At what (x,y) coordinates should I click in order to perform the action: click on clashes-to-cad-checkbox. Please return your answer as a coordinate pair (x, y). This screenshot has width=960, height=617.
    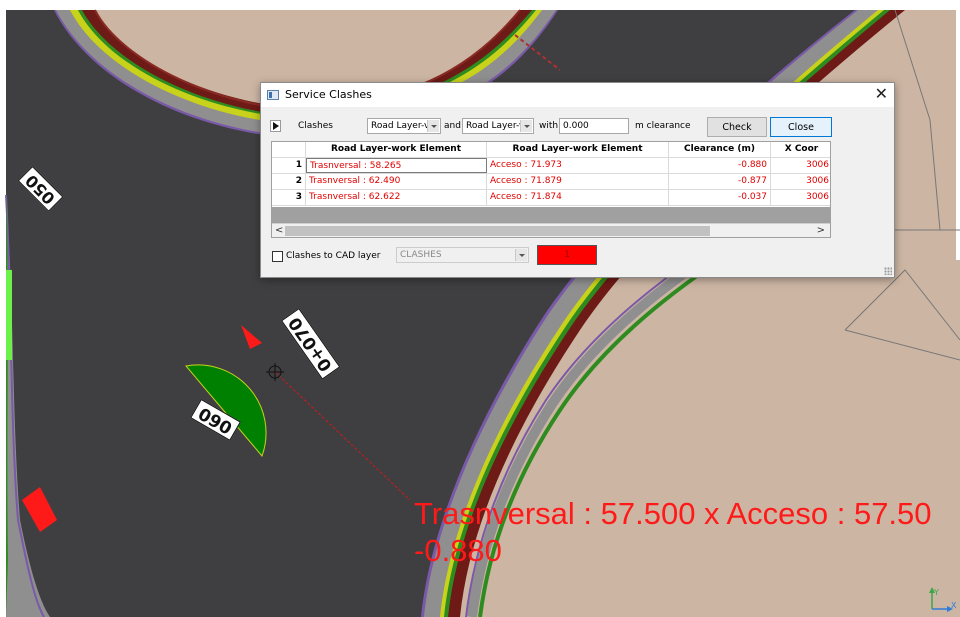
    Looking at the image, I should click on (277, 256).